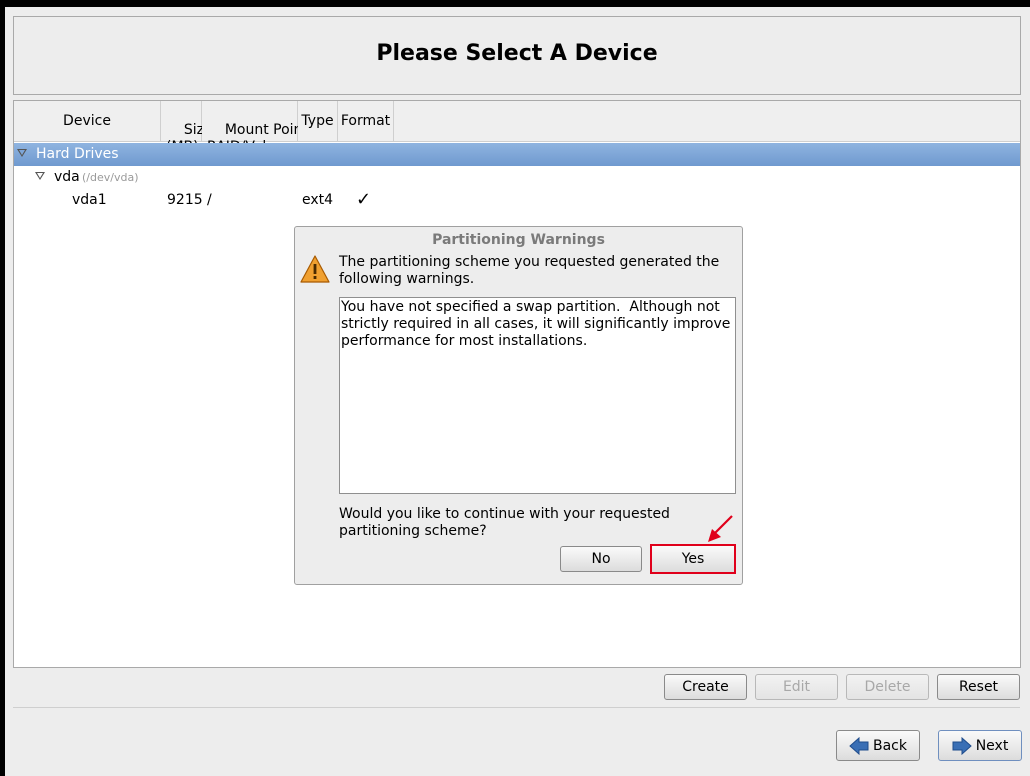 The image size is (1030, 776). I want to click on column-label: Type, so click(317, 120).